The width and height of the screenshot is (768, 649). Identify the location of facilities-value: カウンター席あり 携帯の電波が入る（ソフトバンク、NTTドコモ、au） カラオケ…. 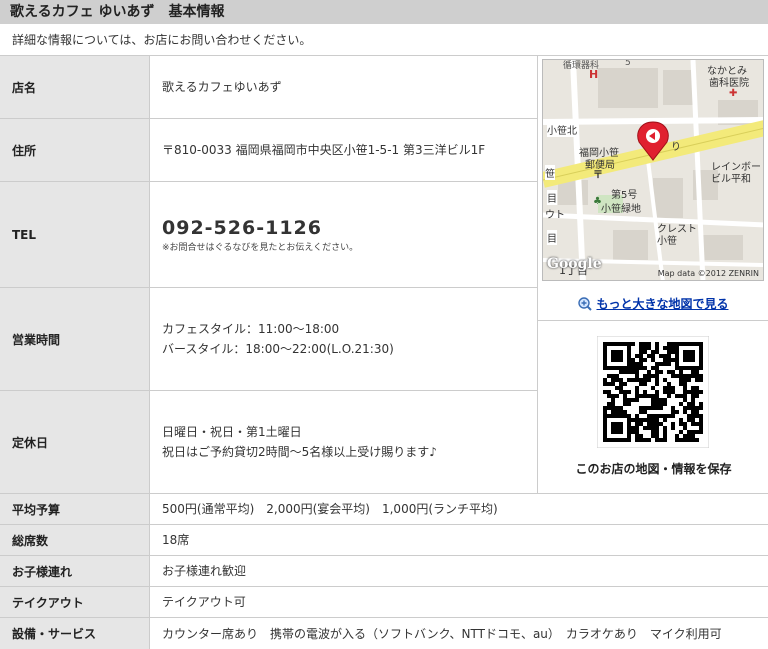
(442, 633).